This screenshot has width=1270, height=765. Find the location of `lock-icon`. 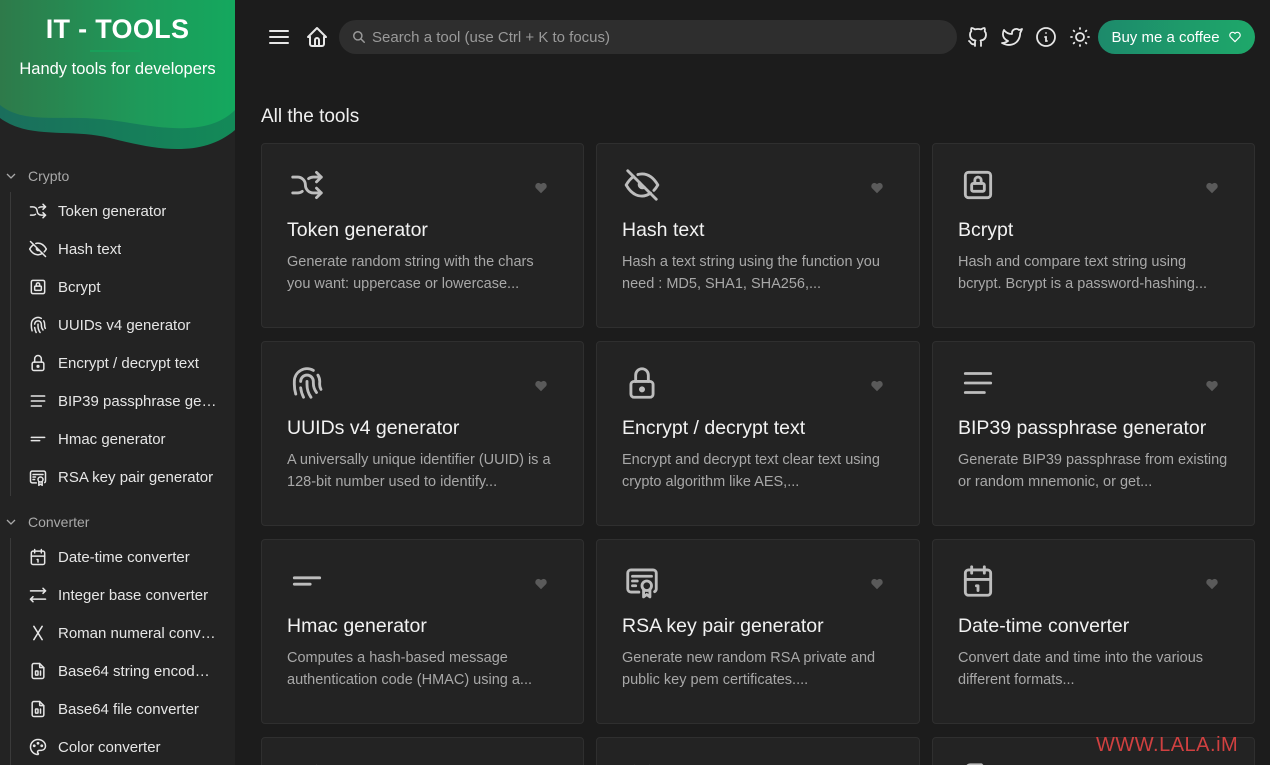

lock-icon is located at coordinates (642, 383).